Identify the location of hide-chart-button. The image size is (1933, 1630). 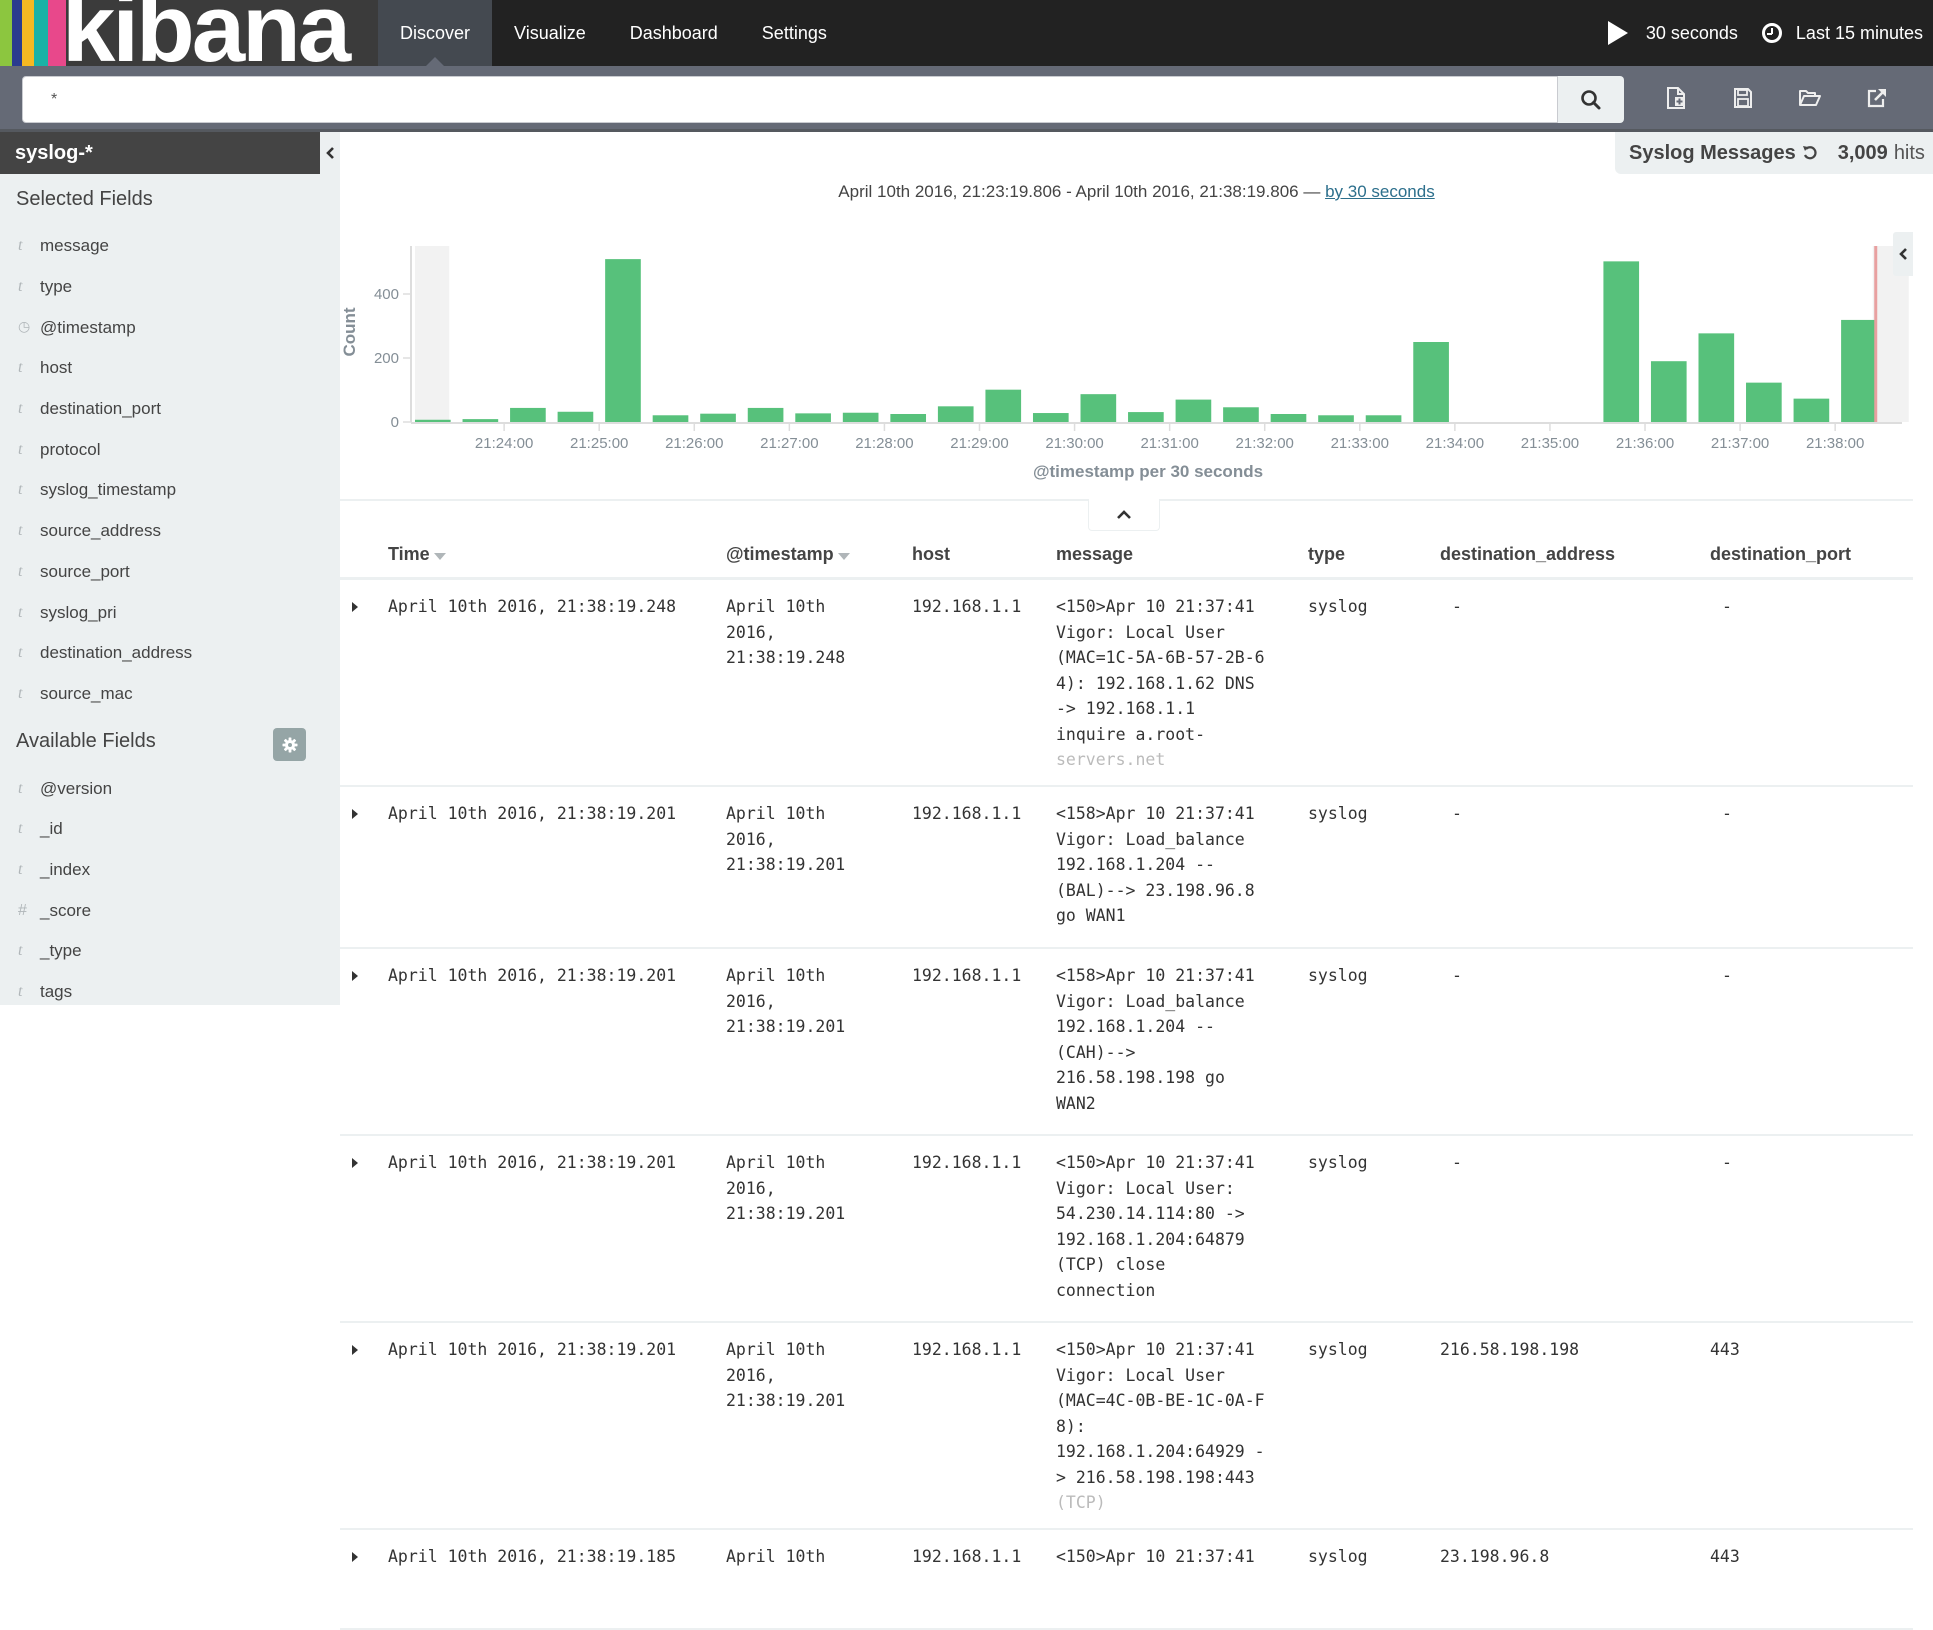
(1124, 515).